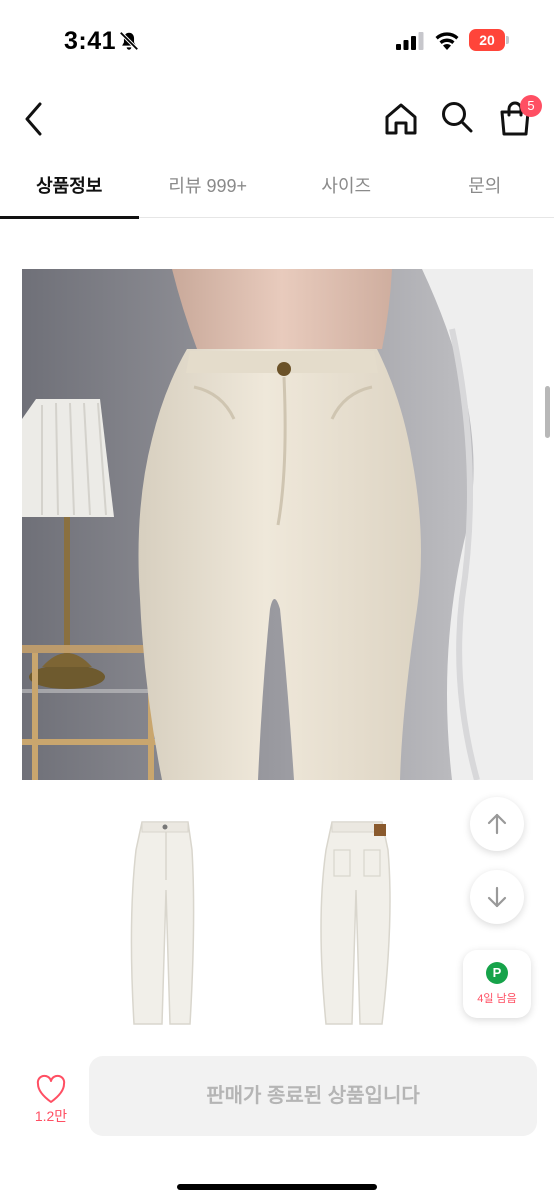 The height and width of the screenshot is (1200, 554). I want to click on battery-tip, so click(507, 40).